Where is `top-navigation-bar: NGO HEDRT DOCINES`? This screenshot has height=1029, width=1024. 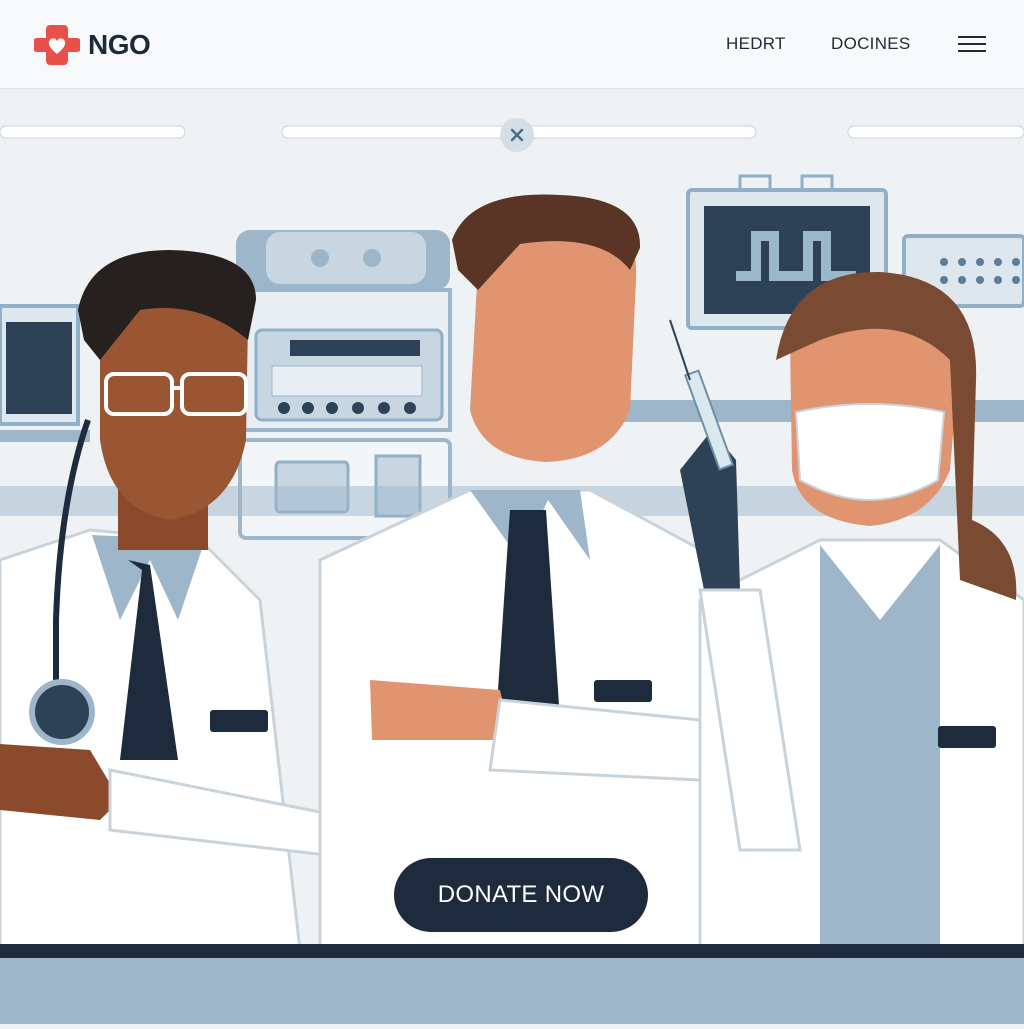
top-navigation-bar: NGO HEDRT DOCINES is located at coordinates (512, 44).